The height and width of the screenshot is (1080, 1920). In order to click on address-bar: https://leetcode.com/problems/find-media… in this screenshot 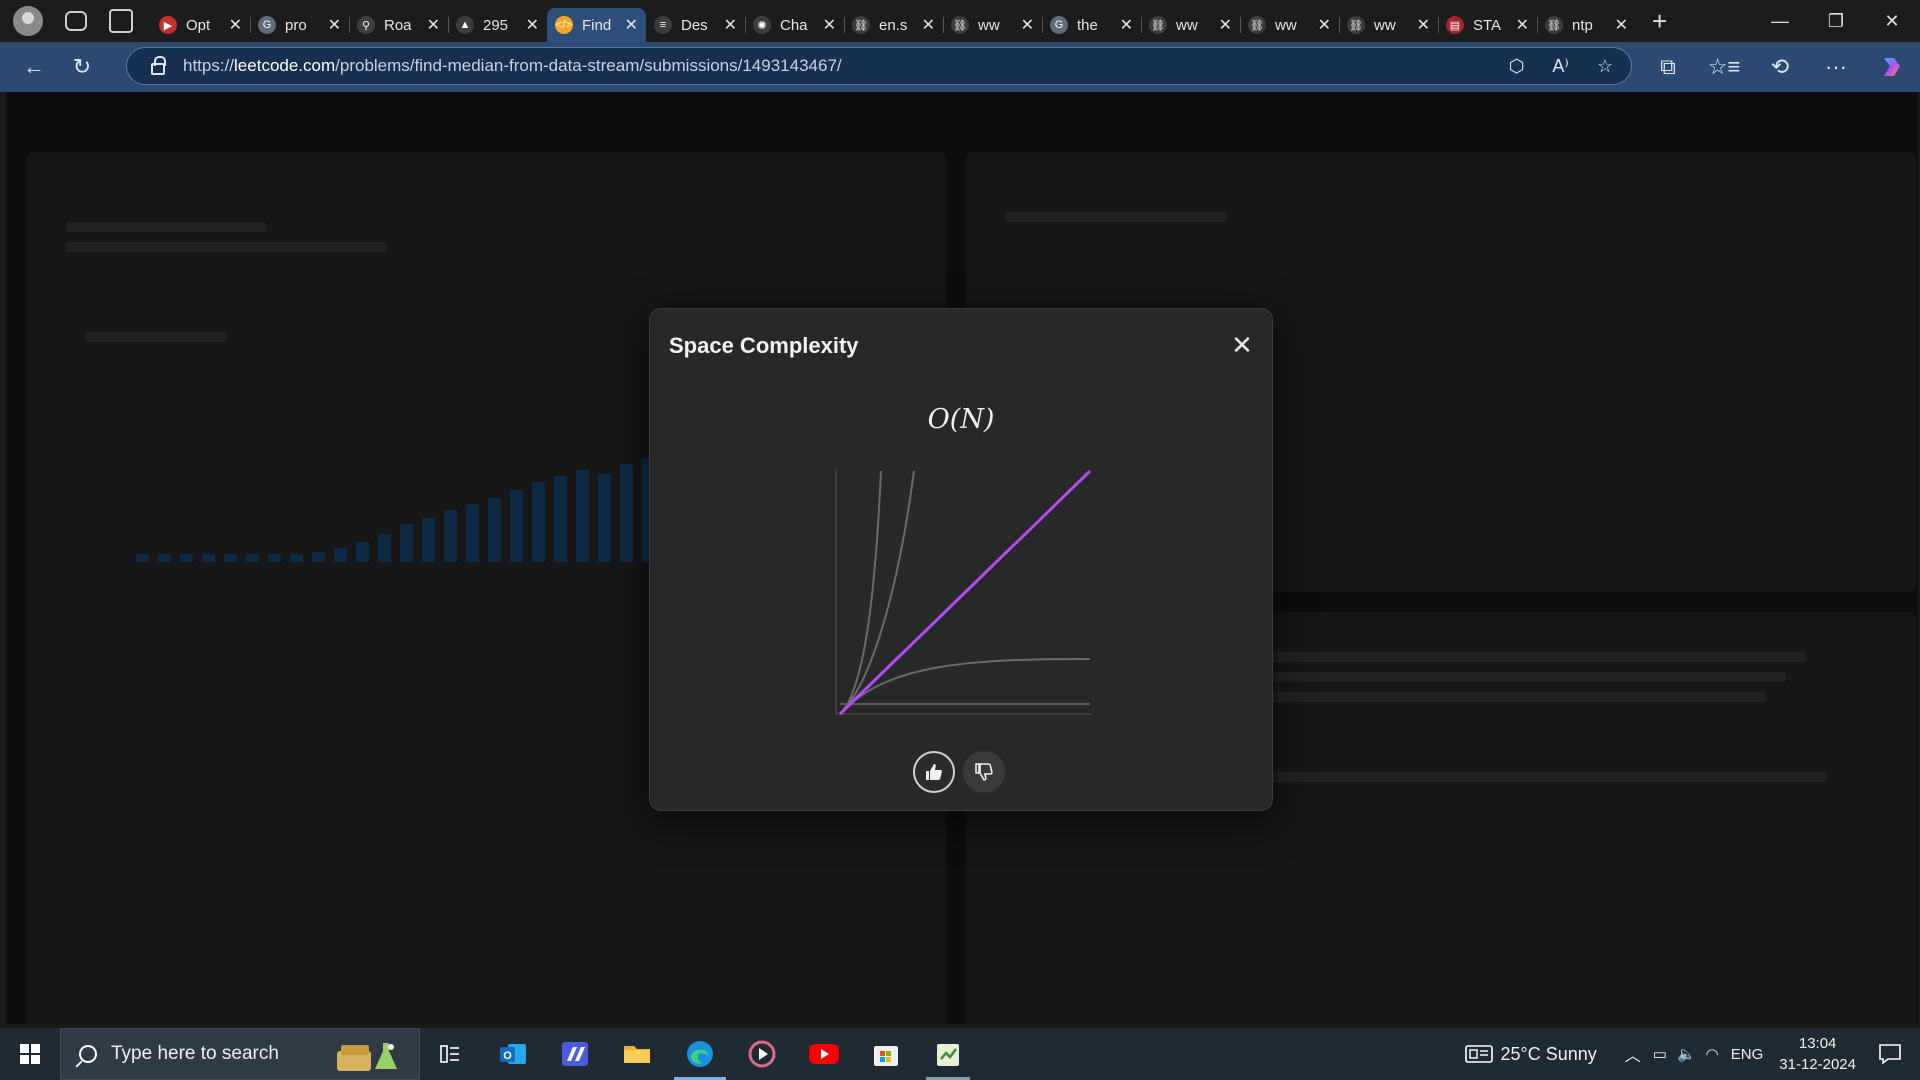, I will do `click(879, 66)`.